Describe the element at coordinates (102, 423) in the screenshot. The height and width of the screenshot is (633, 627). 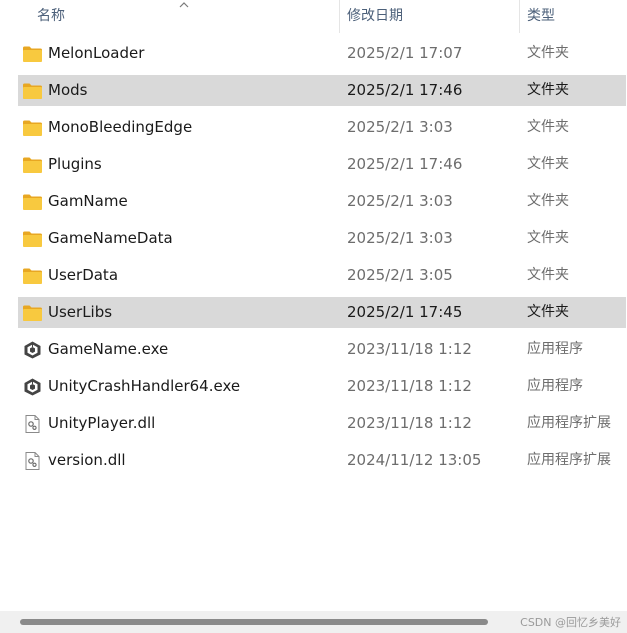
I see `file-name: UnityPlayer.dll` at that location.